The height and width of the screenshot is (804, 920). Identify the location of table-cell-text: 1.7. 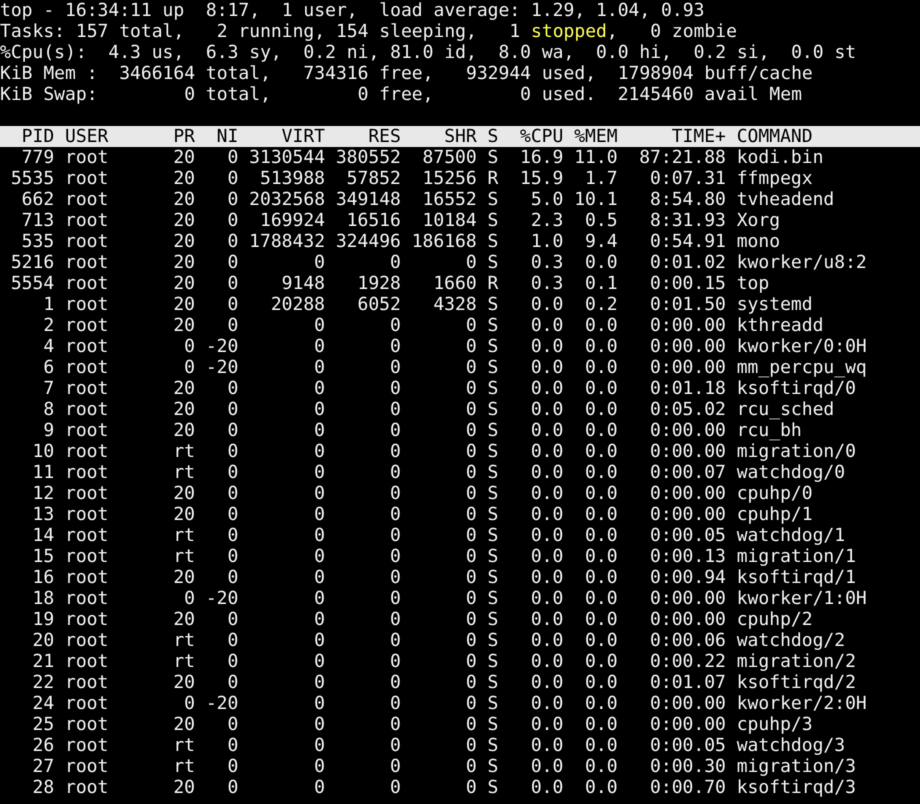
(601, 178).